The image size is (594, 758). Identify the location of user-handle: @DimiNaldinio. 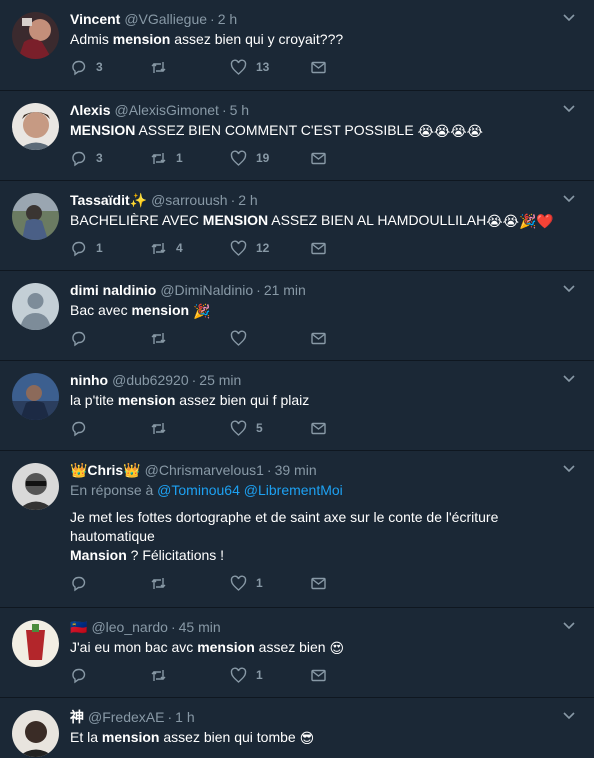
(206, 290).